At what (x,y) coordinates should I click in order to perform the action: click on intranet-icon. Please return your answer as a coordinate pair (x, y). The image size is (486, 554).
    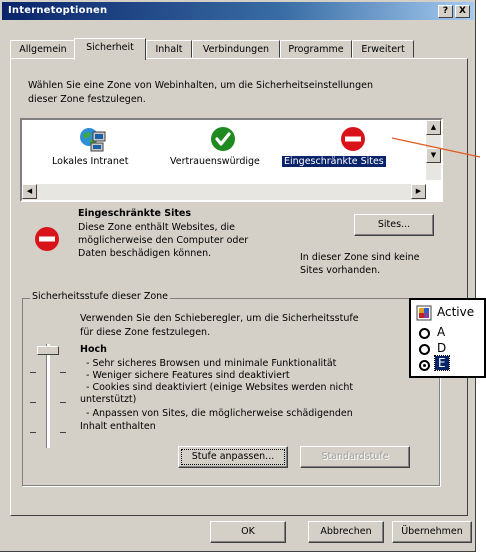
    Looking at the image, I should click on (93, 140).